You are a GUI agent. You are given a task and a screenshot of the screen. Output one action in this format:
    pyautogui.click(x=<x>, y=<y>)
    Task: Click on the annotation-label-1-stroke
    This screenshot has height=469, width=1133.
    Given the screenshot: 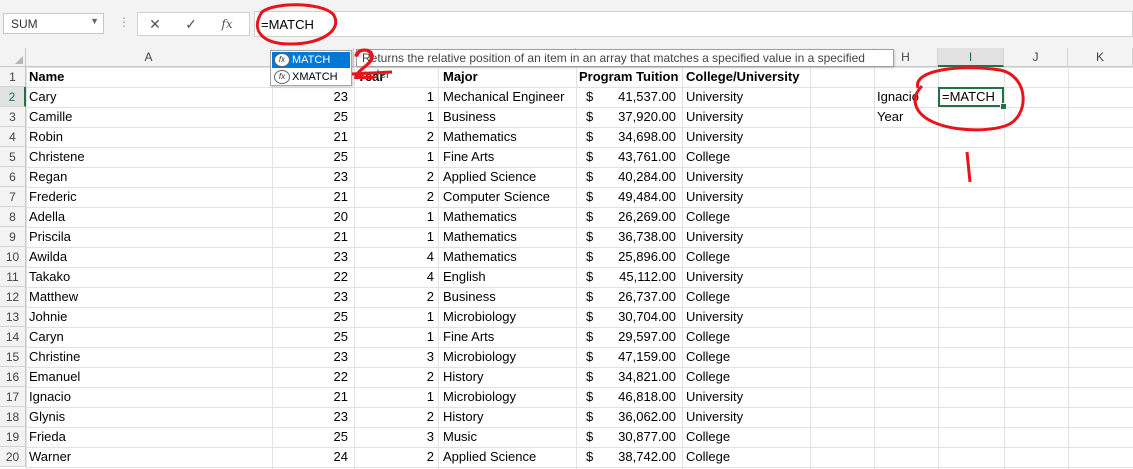 What is the action you would take?
    pyautogui.click(x=968, y=167)
    